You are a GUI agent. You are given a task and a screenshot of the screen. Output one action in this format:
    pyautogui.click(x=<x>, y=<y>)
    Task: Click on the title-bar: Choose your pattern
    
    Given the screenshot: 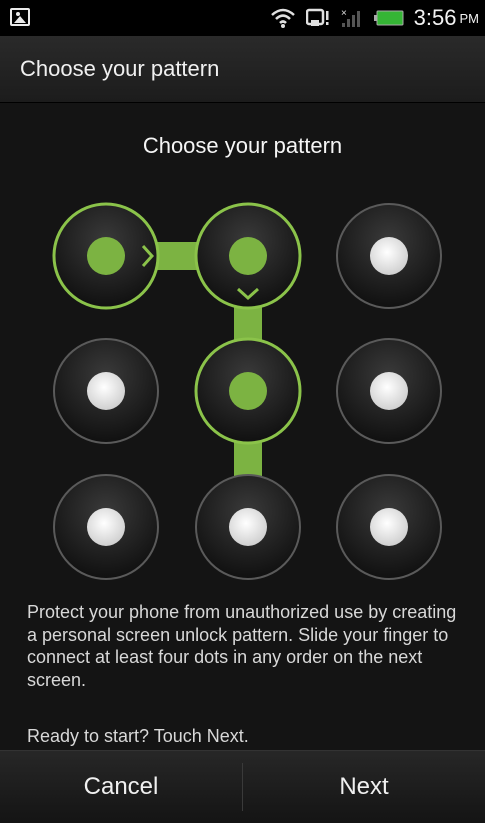 What is the action you would take?
    pyautogui.click(x=242, y=69)
    